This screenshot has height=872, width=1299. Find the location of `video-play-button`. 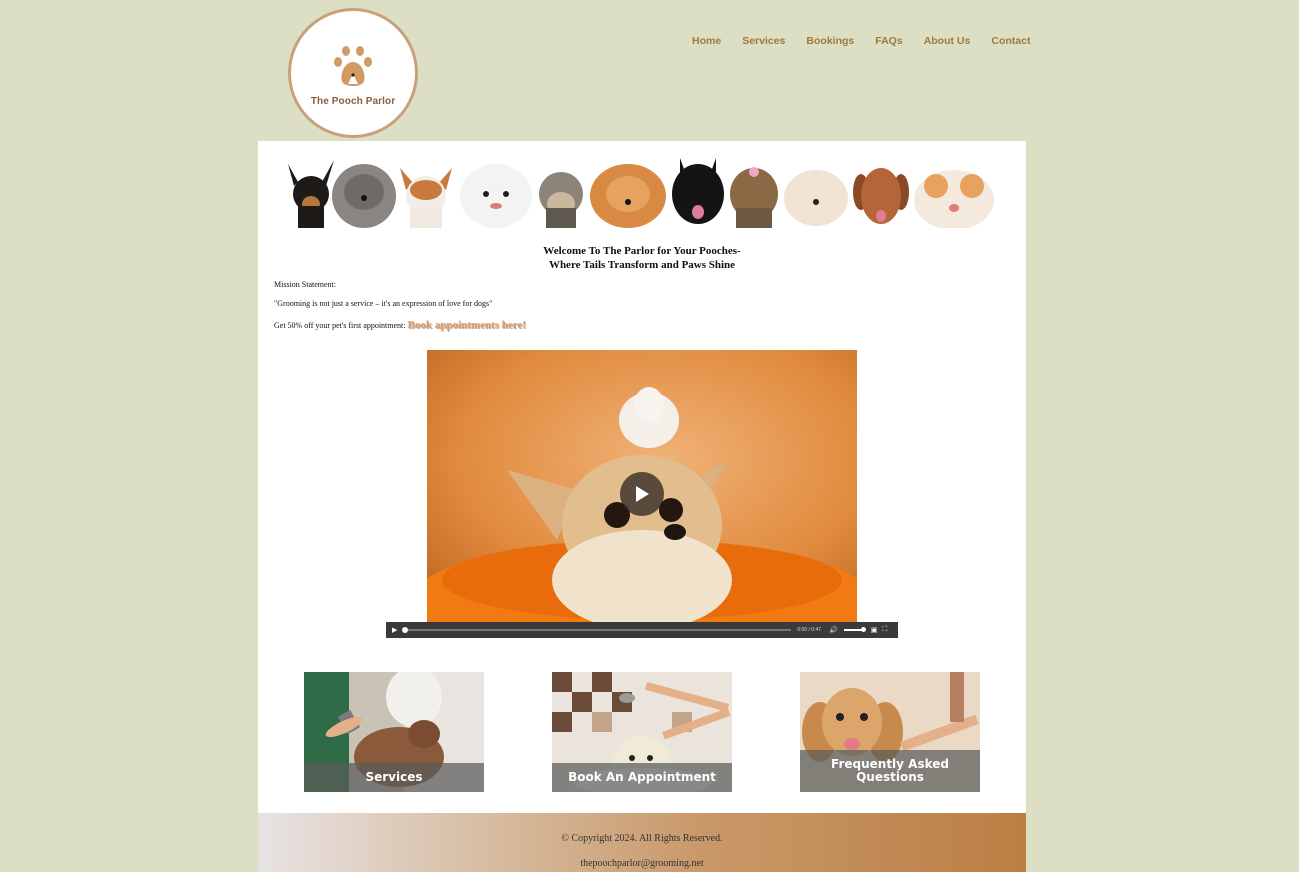

video-play-button is located at coordinates (642, 494).